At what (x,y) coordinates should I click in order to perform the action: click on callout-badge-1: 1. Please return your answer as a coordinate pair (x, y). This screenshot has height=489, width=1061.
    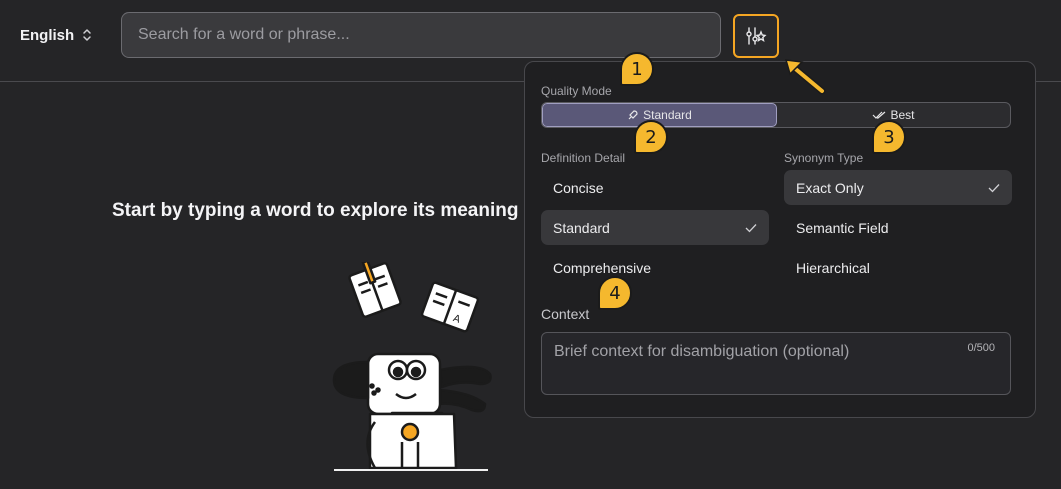
    Looking at the image, I should click on (637, 69).